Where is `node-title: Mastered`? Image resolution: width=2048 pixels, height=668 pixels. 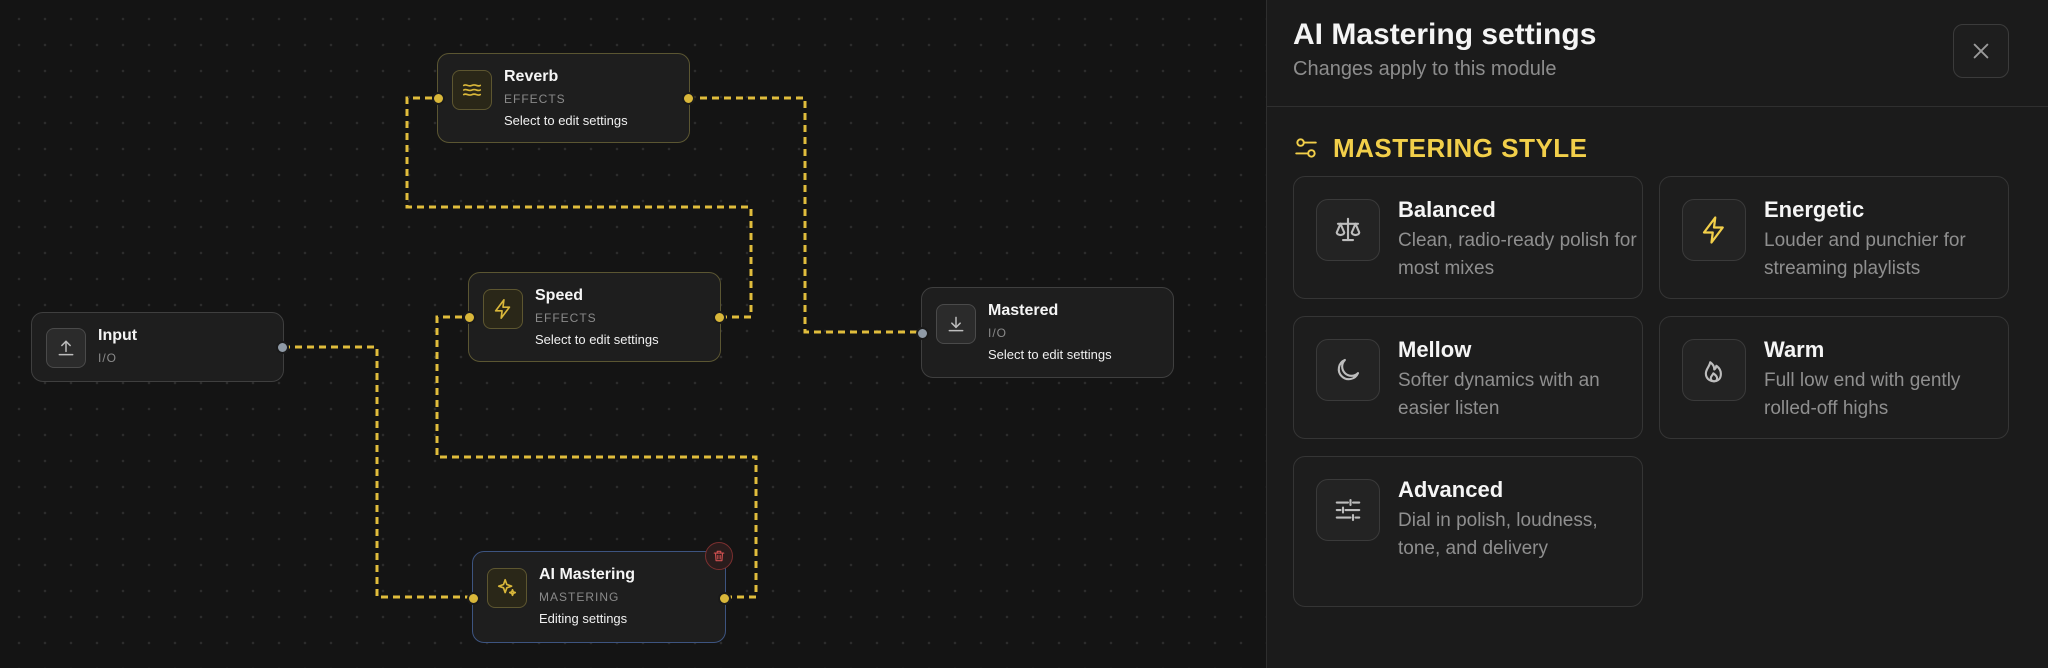
node-title: Mastered is located at coordinates (1023, 310).